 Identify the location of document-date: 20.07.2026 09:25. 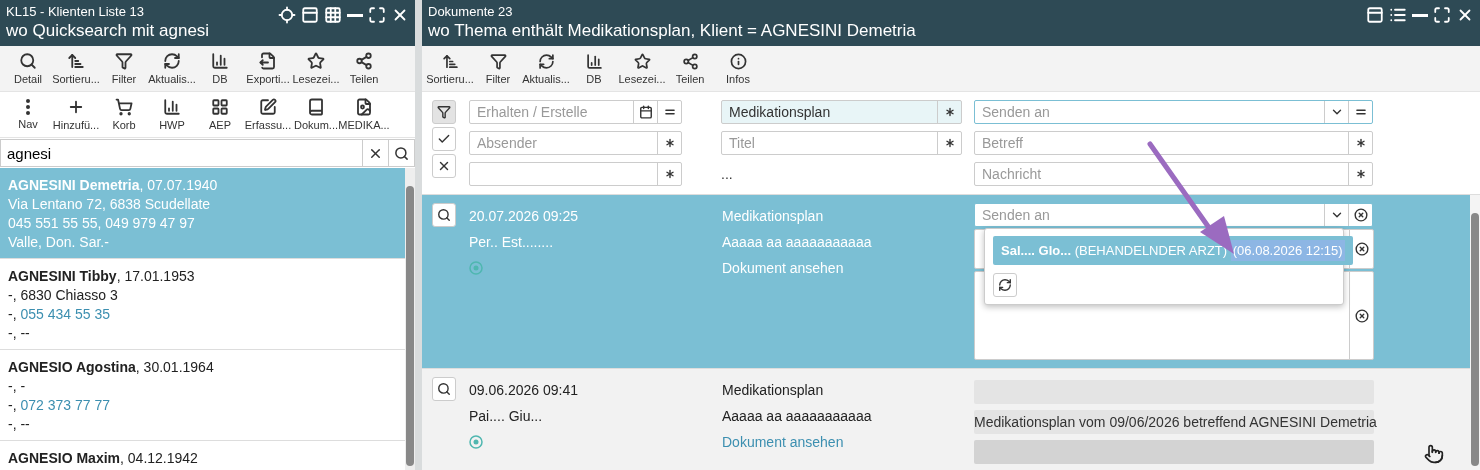
(524, 216).